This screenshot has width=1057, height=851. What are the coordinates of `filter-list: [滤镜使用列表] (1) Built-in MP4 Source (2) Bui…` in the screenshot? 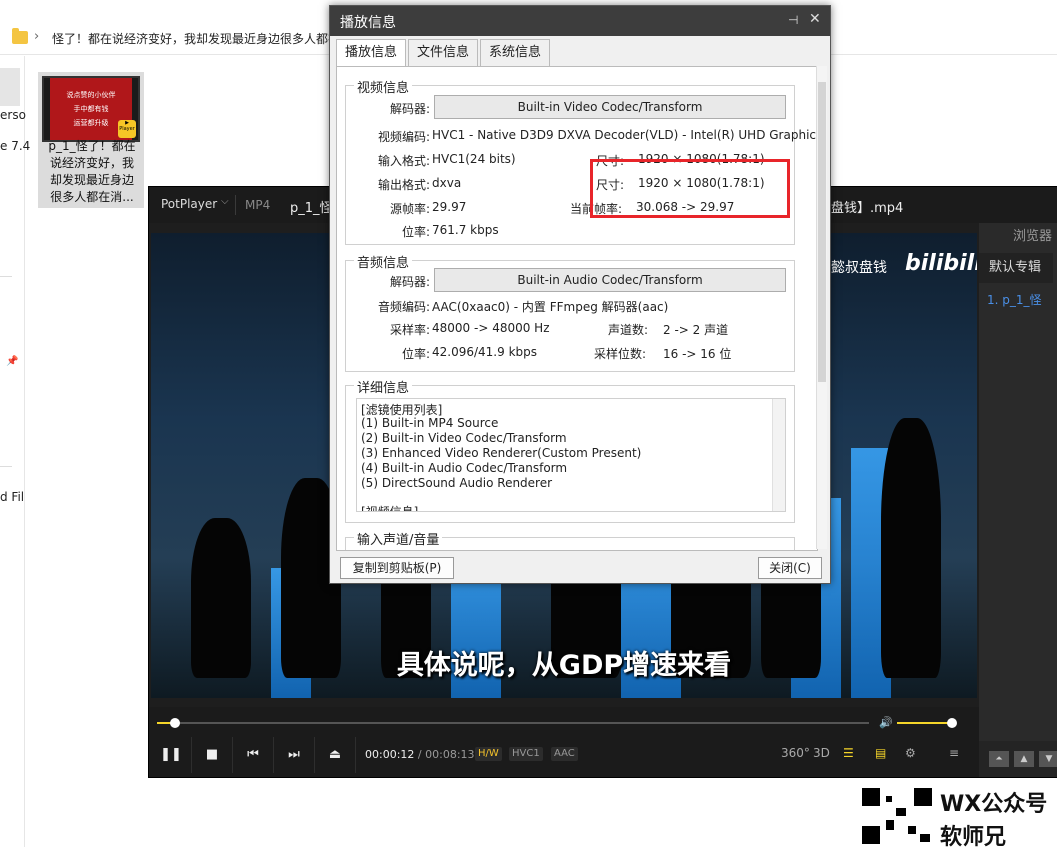 It's located at (571, 455).